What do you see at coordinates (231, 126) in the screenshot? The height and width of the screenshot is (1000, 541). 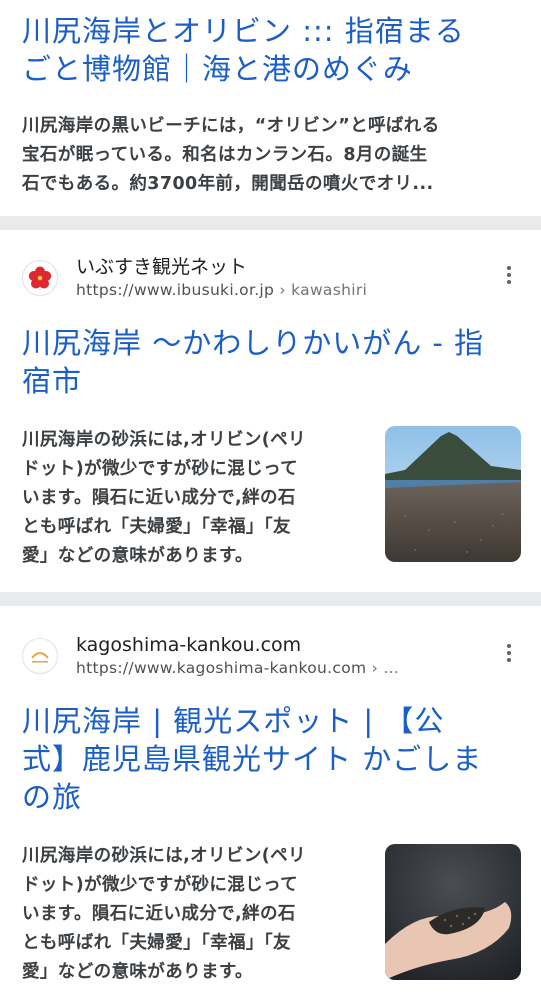 I see `snippet-line: 川尻海岸の黒いビーチには，“オリビン”と呼ばれる` at bounding box center [231, 126].